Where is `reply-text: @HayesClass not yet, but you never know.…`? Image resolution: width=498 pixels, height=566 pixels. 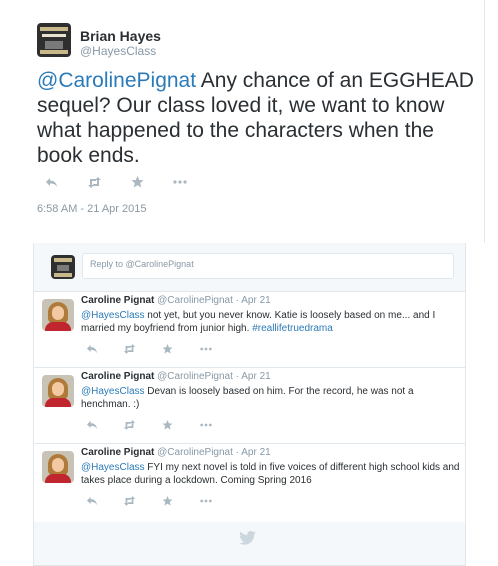
reply-text: @HayesClass not yet, but you never know.… is located at coordinates (271, 322).